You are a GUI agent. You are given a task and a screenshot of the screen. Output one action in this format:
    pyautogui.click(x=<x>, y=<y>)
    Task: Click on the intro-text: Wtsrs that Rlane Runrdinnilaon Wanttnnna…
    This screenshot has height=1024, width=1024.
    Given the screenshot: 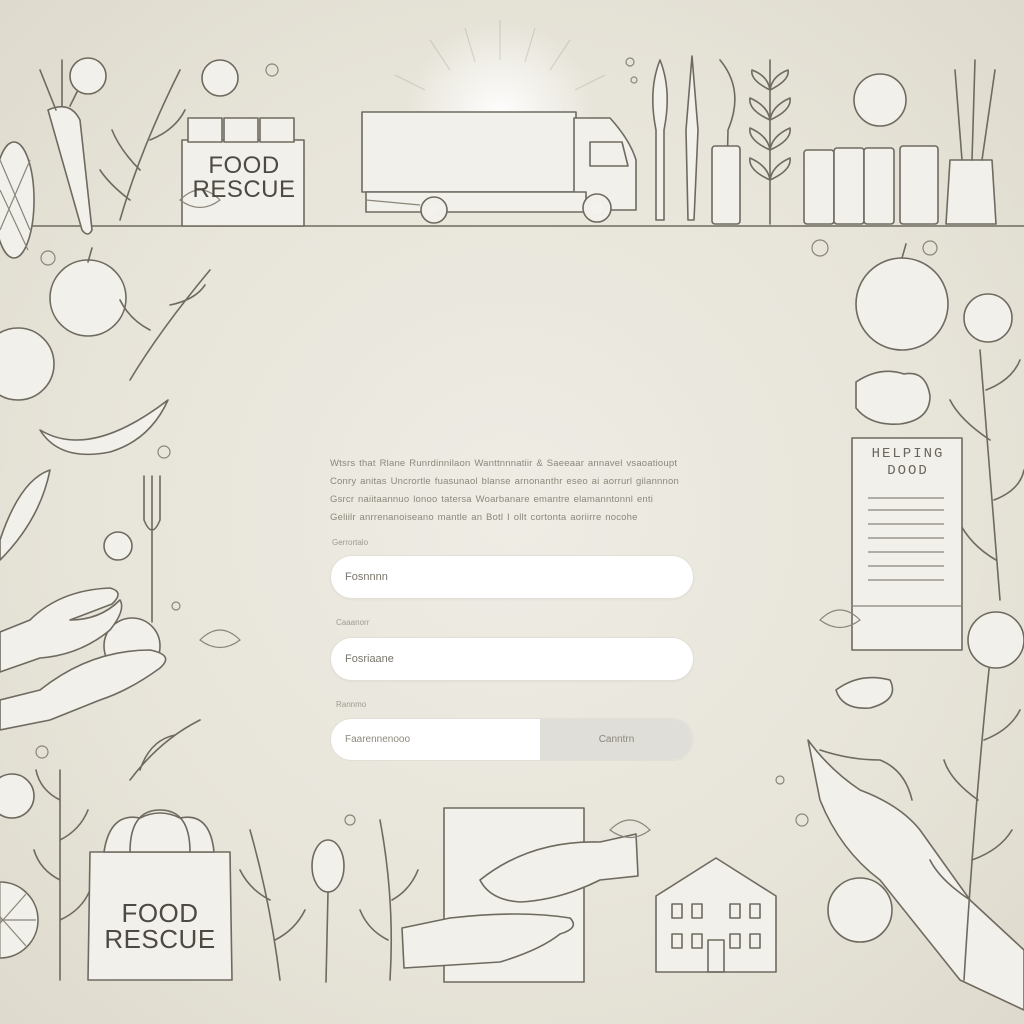 What is the action you would take?
    pyautogui.click(x=512, y=491)
    